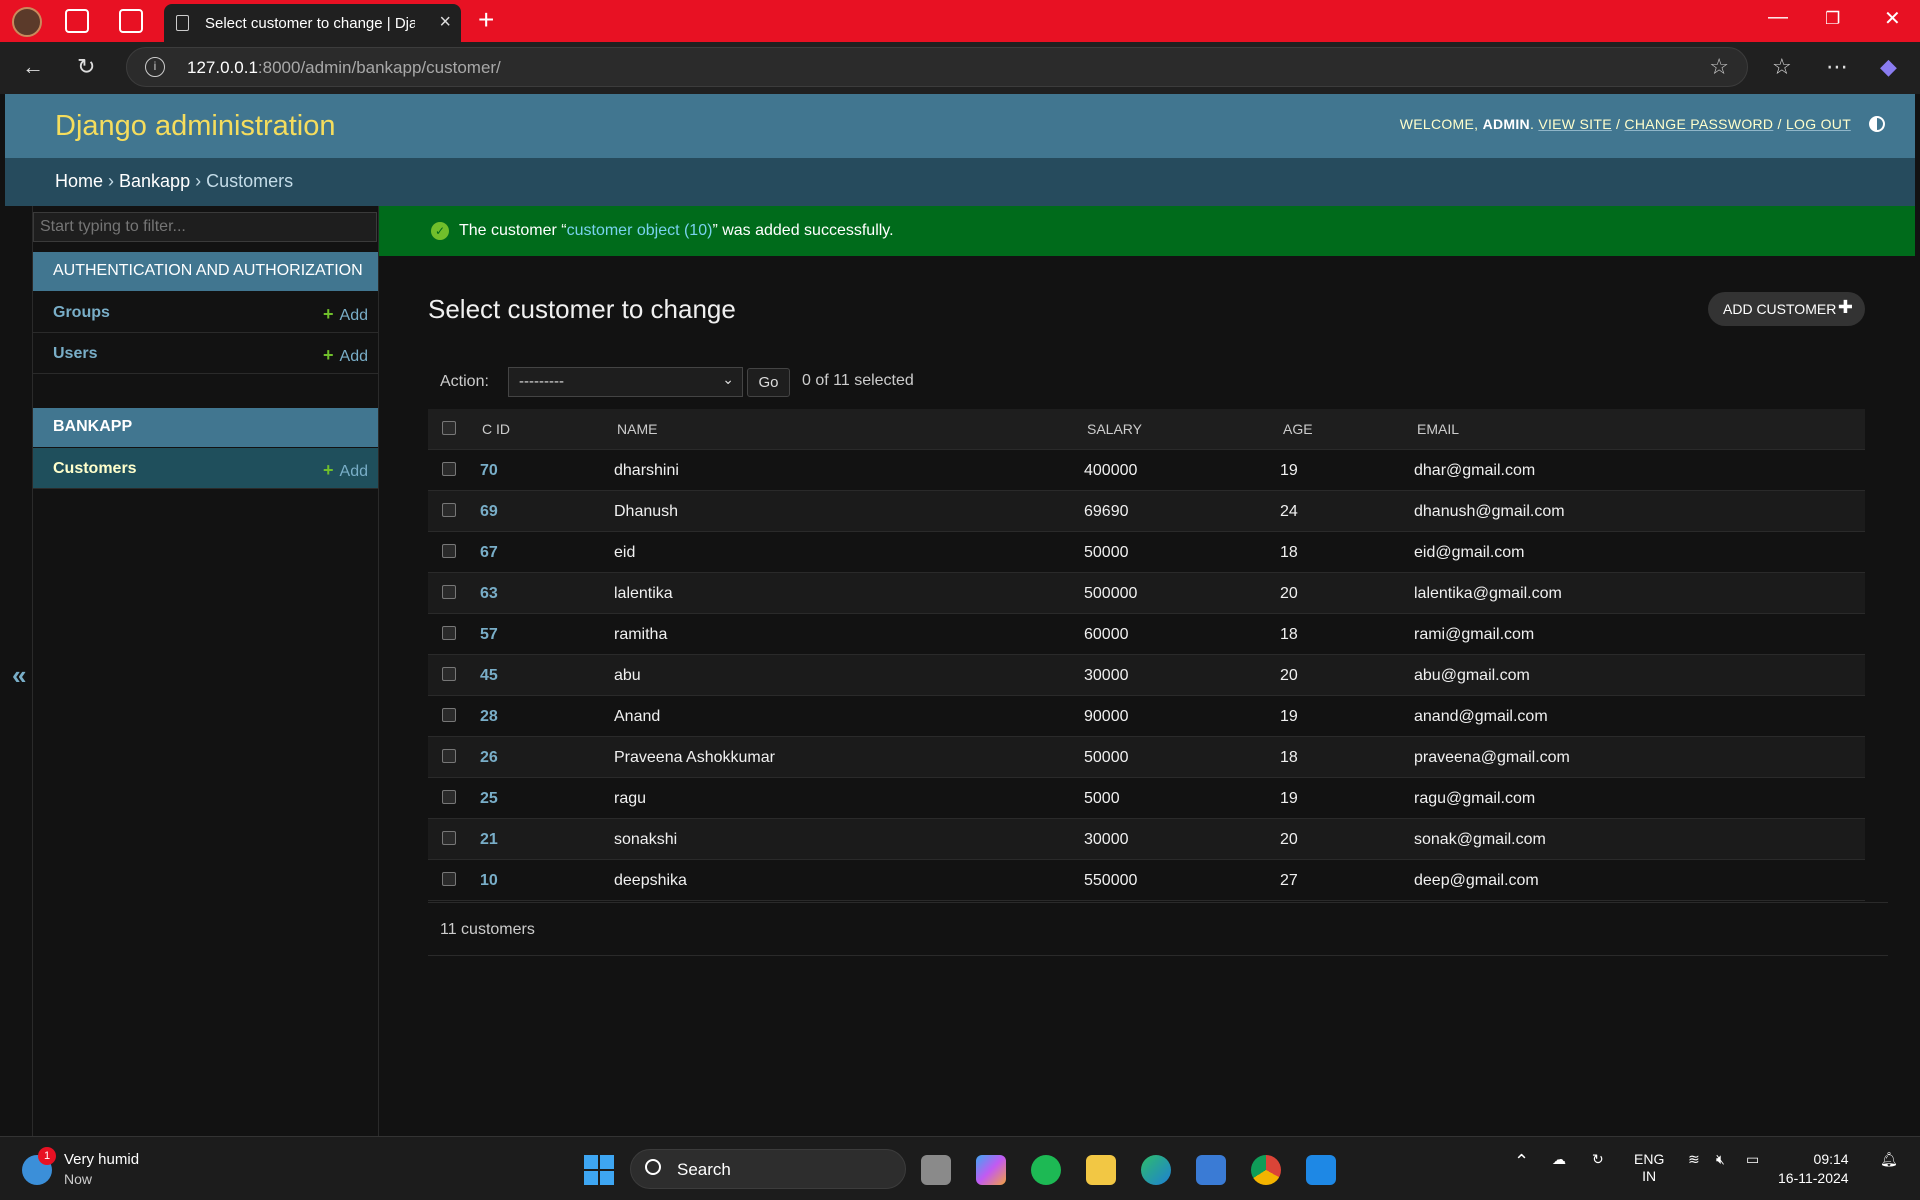 The height and width of the screenshot is (1200, 1920). Describe the element at coordinates (131, 21) in the screenshot. I see `tab-actions-icon` at that location.